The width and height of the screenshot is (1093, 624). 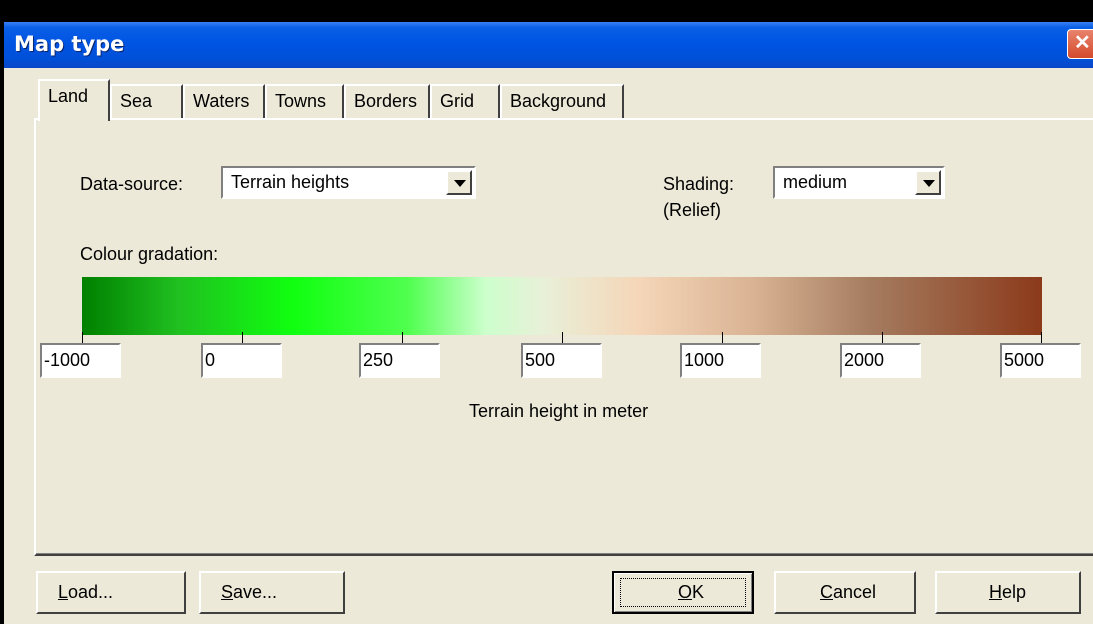 I want to click on tab-label: Background, so click(x=558, y=101).